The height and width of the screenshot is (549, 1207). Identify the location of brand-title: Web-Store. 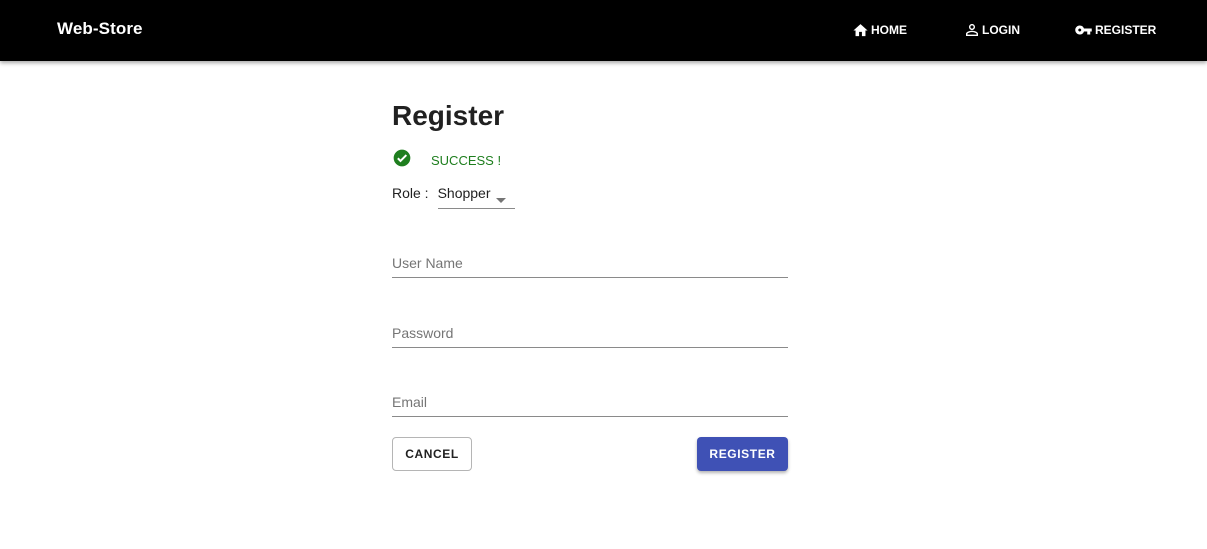
(100, 29).